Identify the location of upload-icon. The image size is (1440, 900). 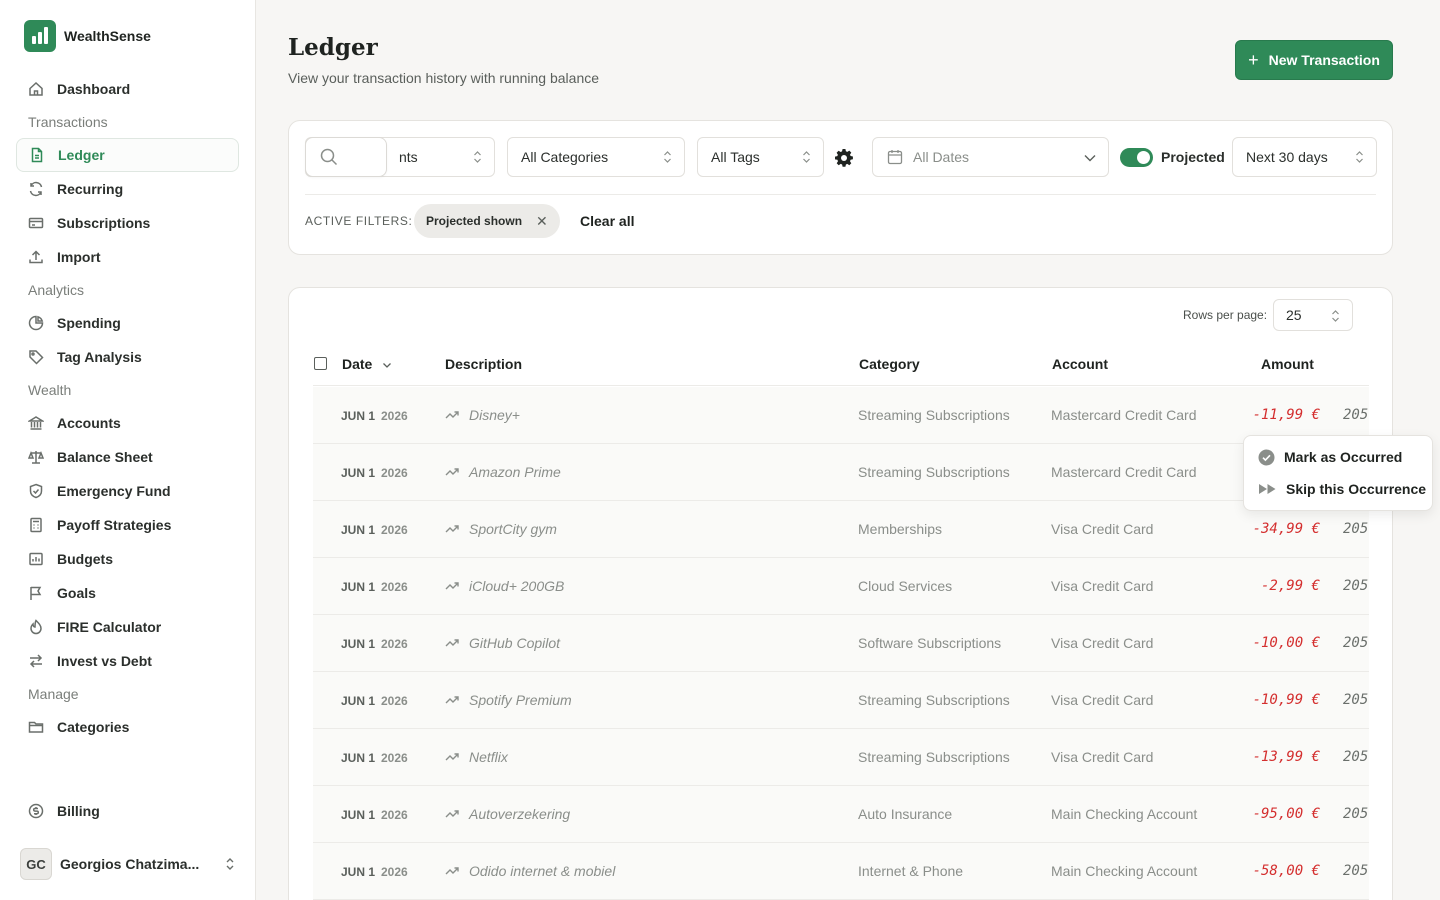
(36, 257).